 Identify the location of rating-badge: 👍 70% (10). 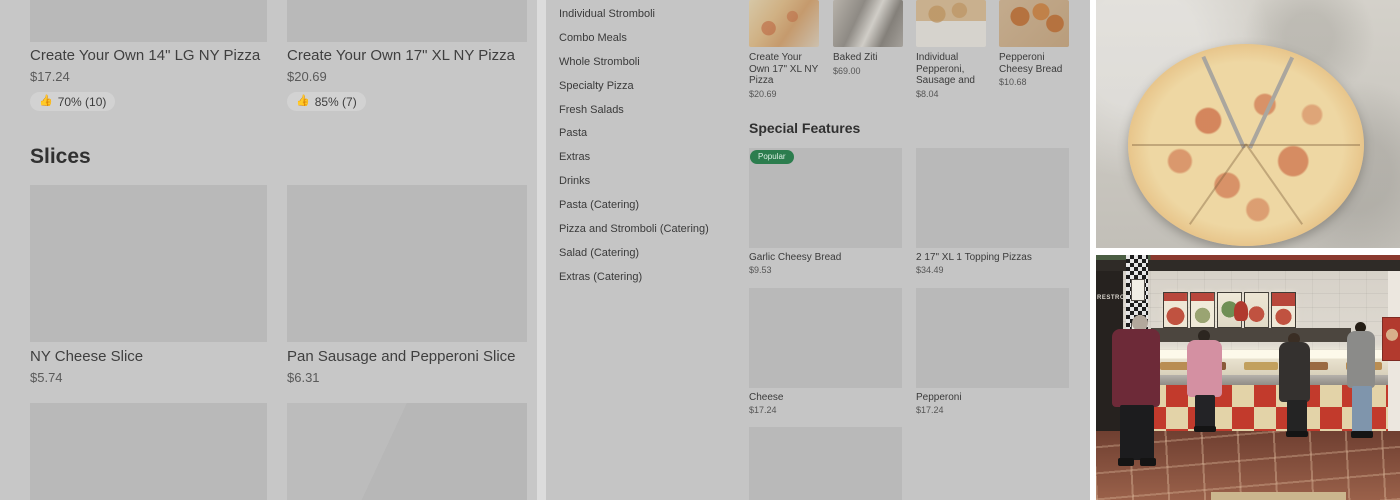
(73, 101).